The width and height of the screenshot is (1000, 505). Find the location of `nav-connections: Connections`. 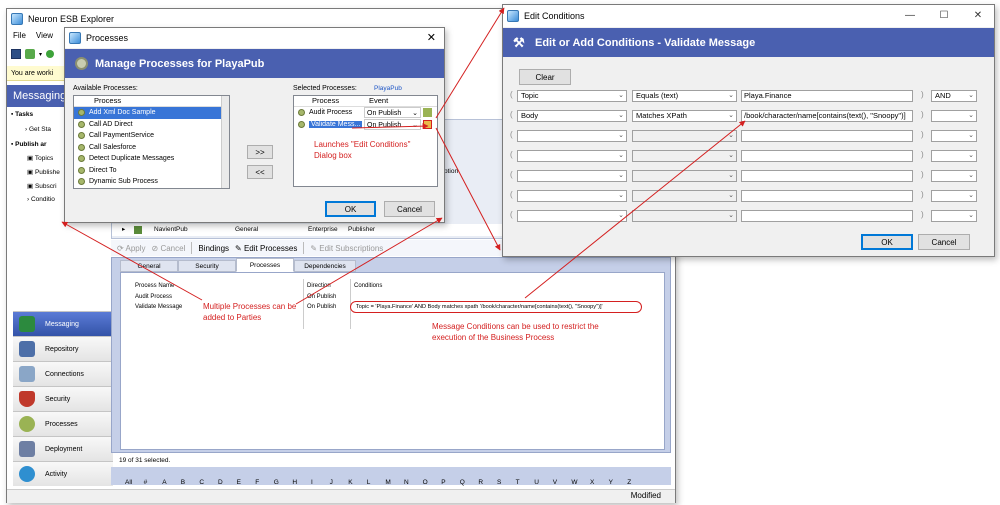

nav-connections: Connections is located at coordinates (63, 373).